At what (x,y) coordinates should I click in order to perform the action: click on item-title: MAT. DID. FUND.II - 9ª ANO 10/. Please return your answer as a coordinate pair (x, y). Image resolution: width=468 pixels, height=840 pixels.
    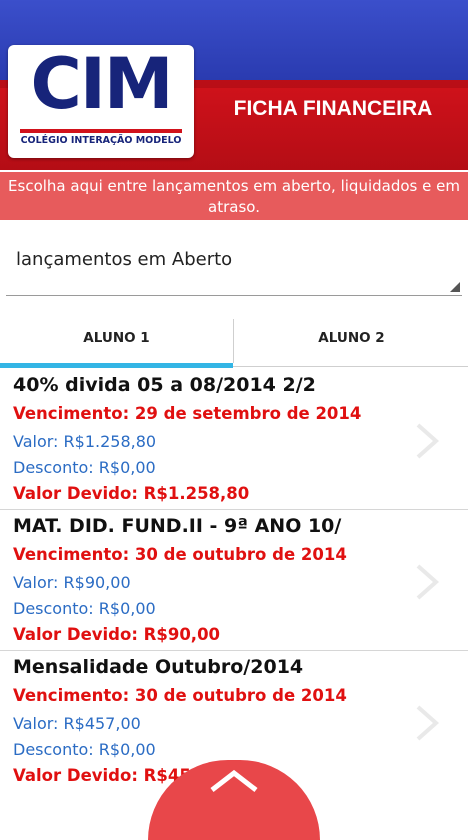
    Looking at the image, I should click on (177, 526).